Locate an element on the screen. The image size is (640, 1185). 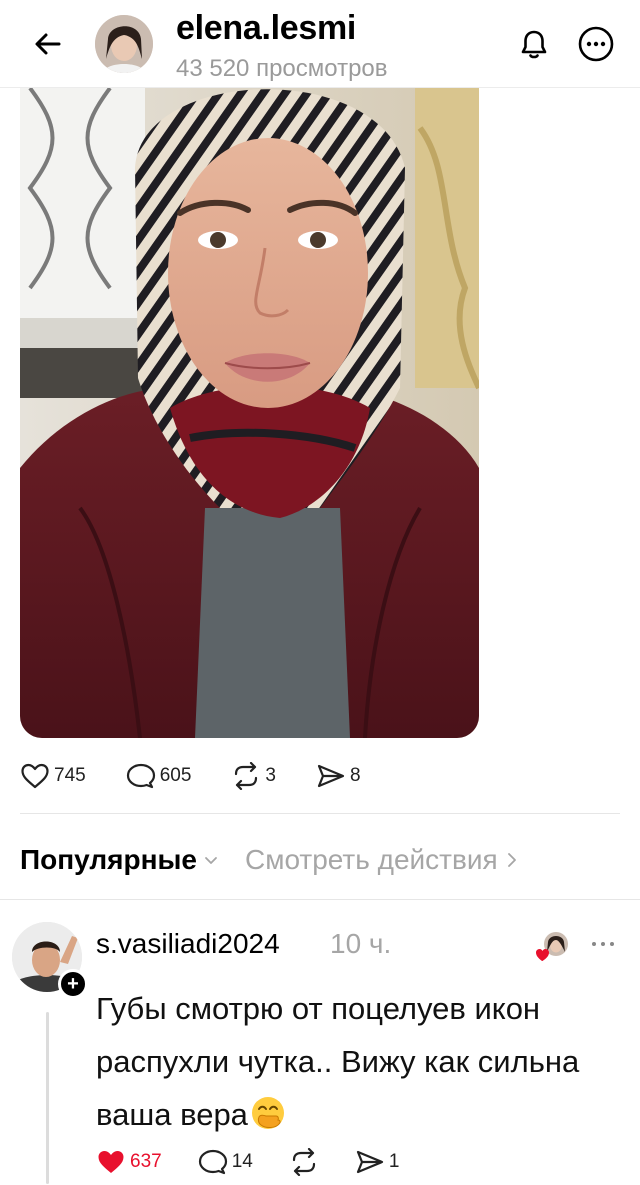
ellipsis-icon is located at coordinates (603, 944).